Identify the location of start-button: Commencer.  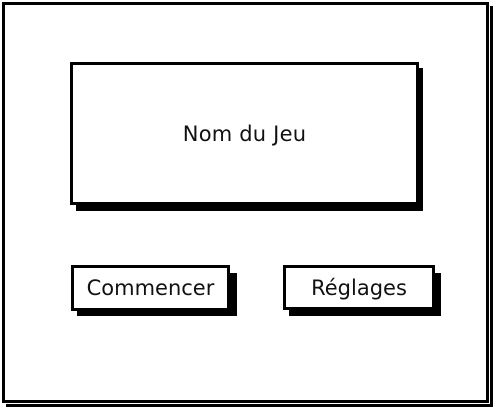
(150, 288).